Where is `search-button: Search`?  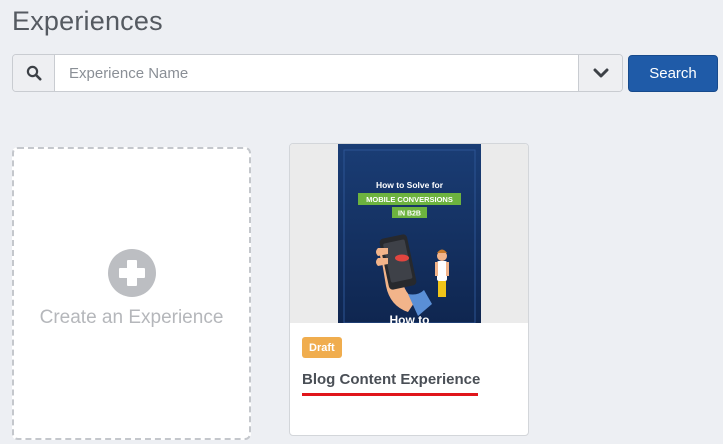 search-button: Search is located at coordinates (673, 73).